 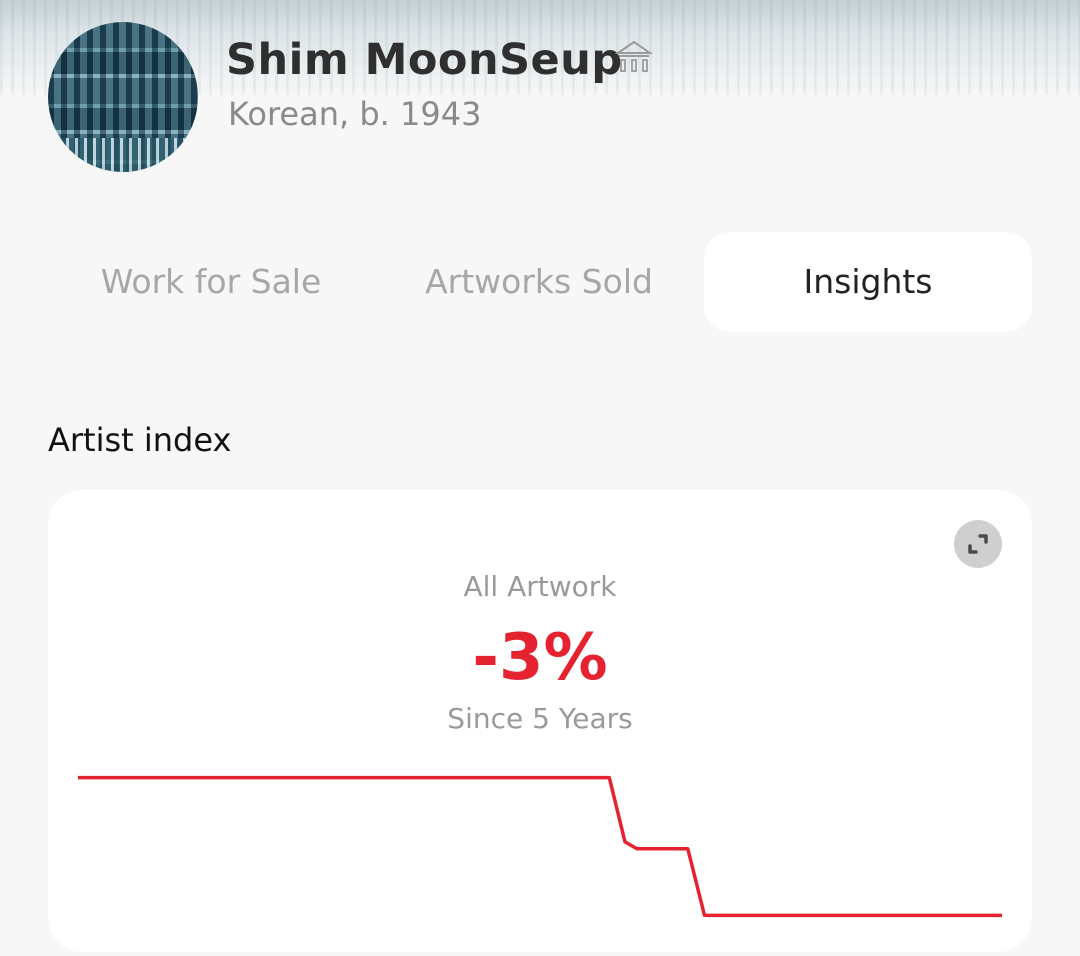 I want to click on index-period: Since 5 Years, so click(x=540, y=718).